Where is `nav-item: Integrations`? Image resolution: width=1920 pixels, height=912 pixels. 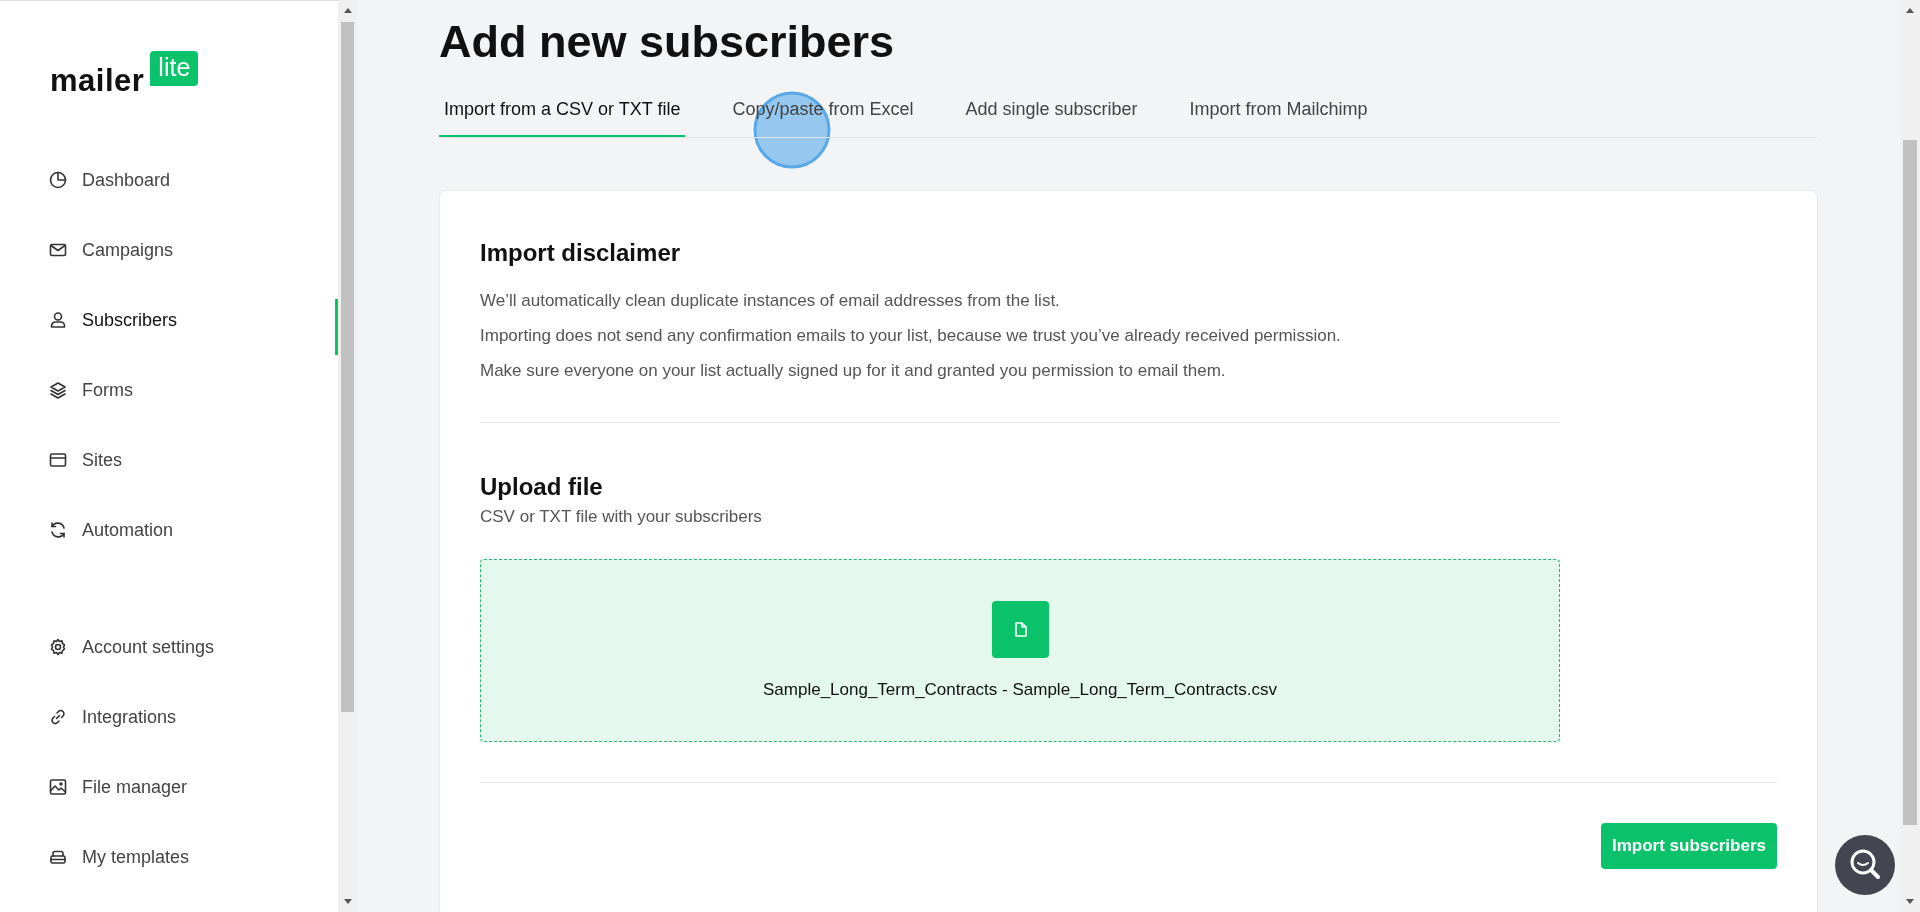
nav-item: Integrations is located at coordinates (169, 717).